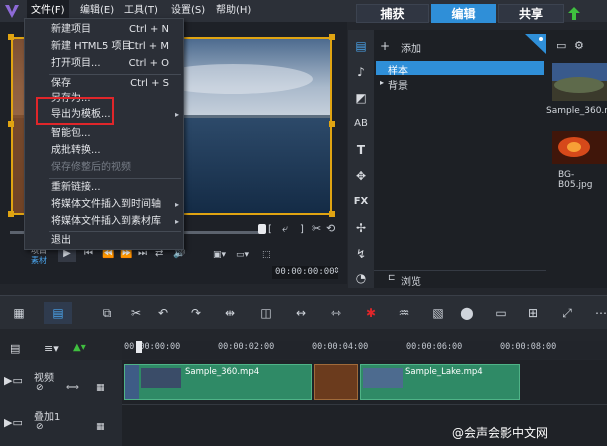 The width and height of the screenshot is (607, 446). Describe the element at coordinates (104, 221) in the screenshot. I see `menu-item-insert-to-library: 将媒体文件插入到素材库 ▸` at that location.